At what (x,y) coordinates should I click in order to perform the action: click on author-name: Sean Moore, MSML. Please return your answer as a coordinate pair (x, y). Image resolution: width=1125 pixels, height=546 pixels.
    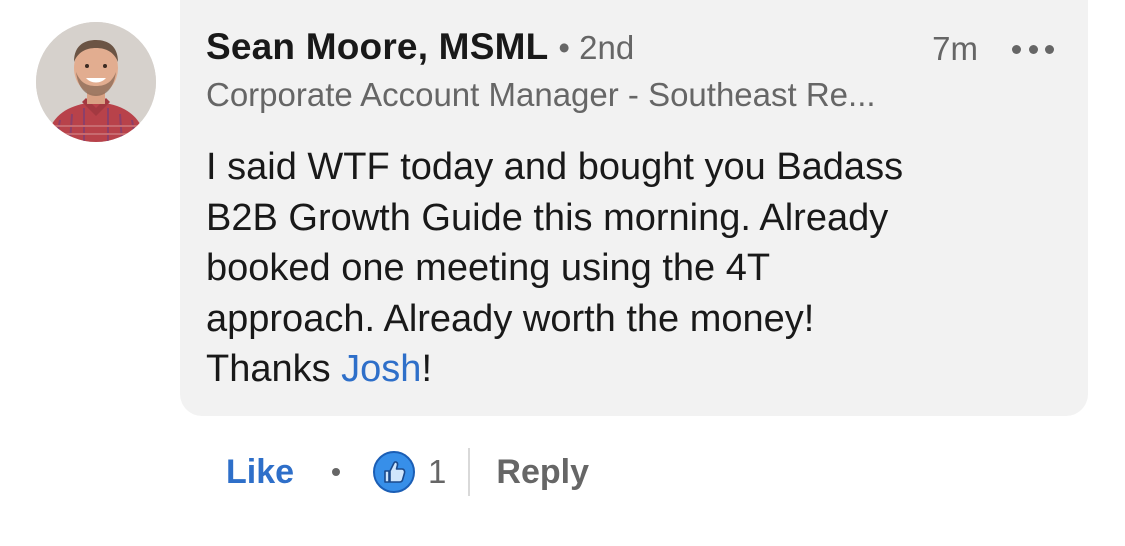
    Looking at the image, I should click on (377, 47).